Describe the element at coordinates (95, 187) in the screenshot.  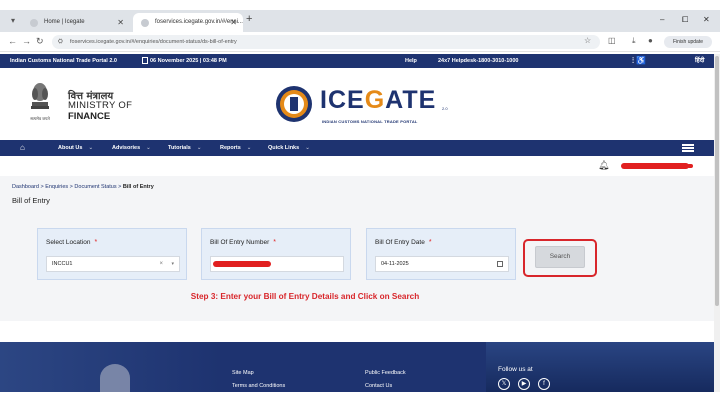
I see `breadcrumb-document-status: Document Status` at that location.